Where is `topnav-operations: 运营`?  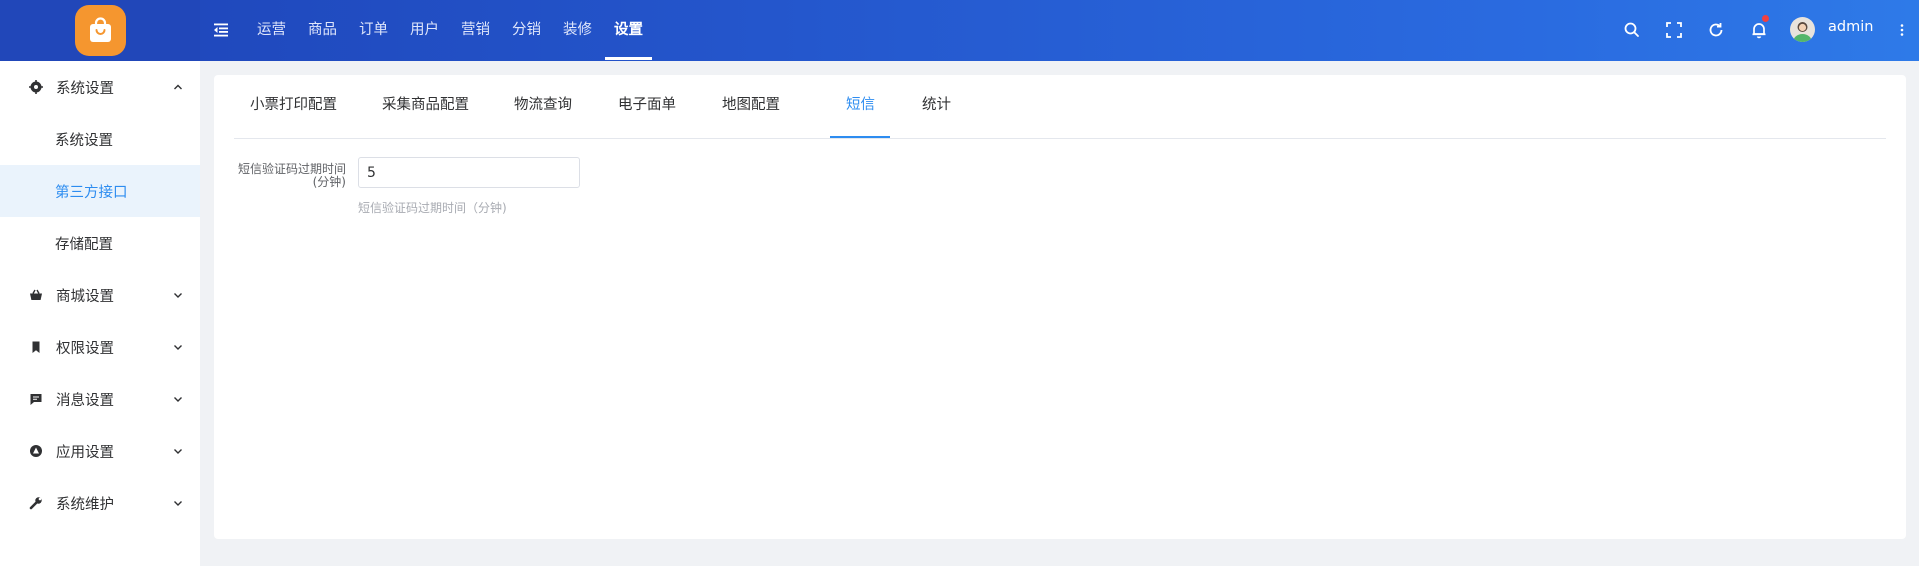 topnav-operations: 运营 is located at coordinates (271, 30).